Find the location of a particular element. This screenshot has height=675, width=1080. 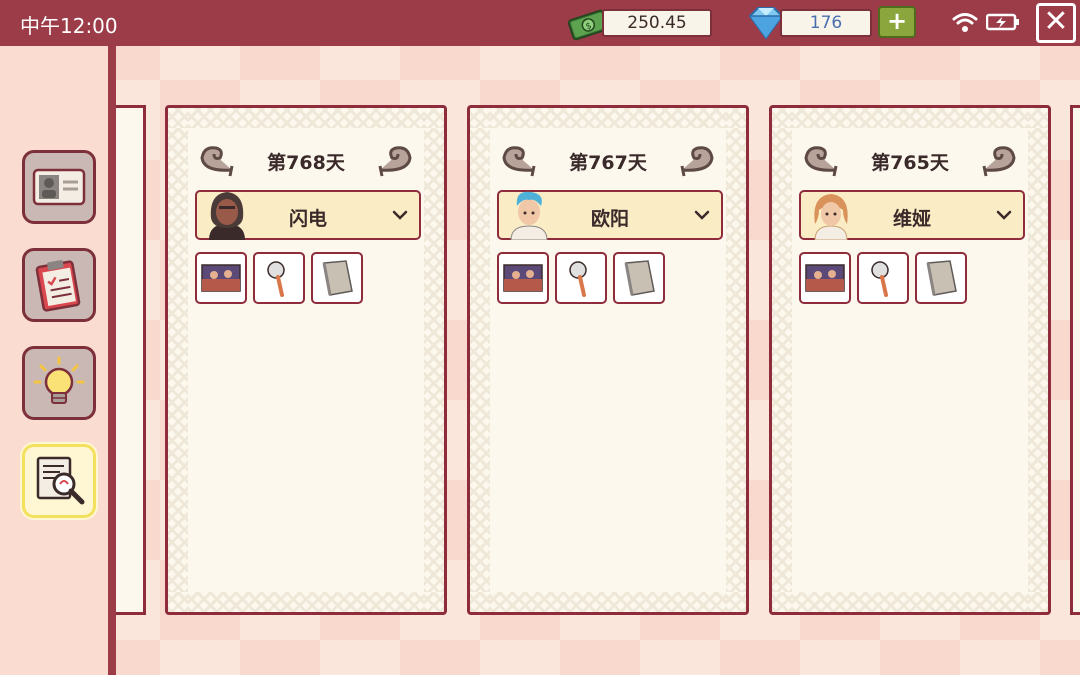

status-bar: 中午12:00 $ 250.45 176 + ✕ is located at coordinates (540, 23).